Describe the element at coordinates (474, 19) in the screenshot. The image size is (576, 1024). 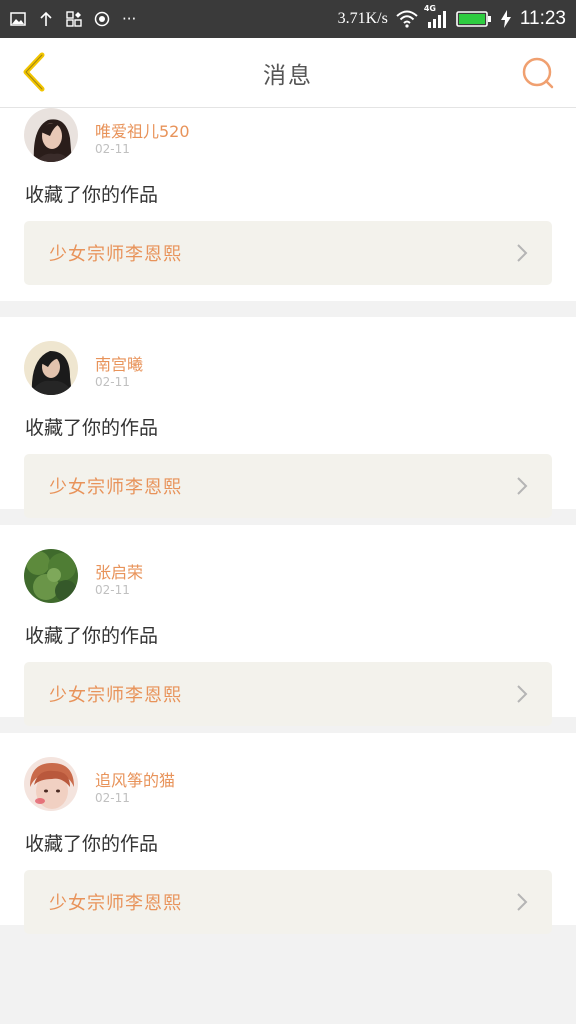
I see `battery-icon` at that location.